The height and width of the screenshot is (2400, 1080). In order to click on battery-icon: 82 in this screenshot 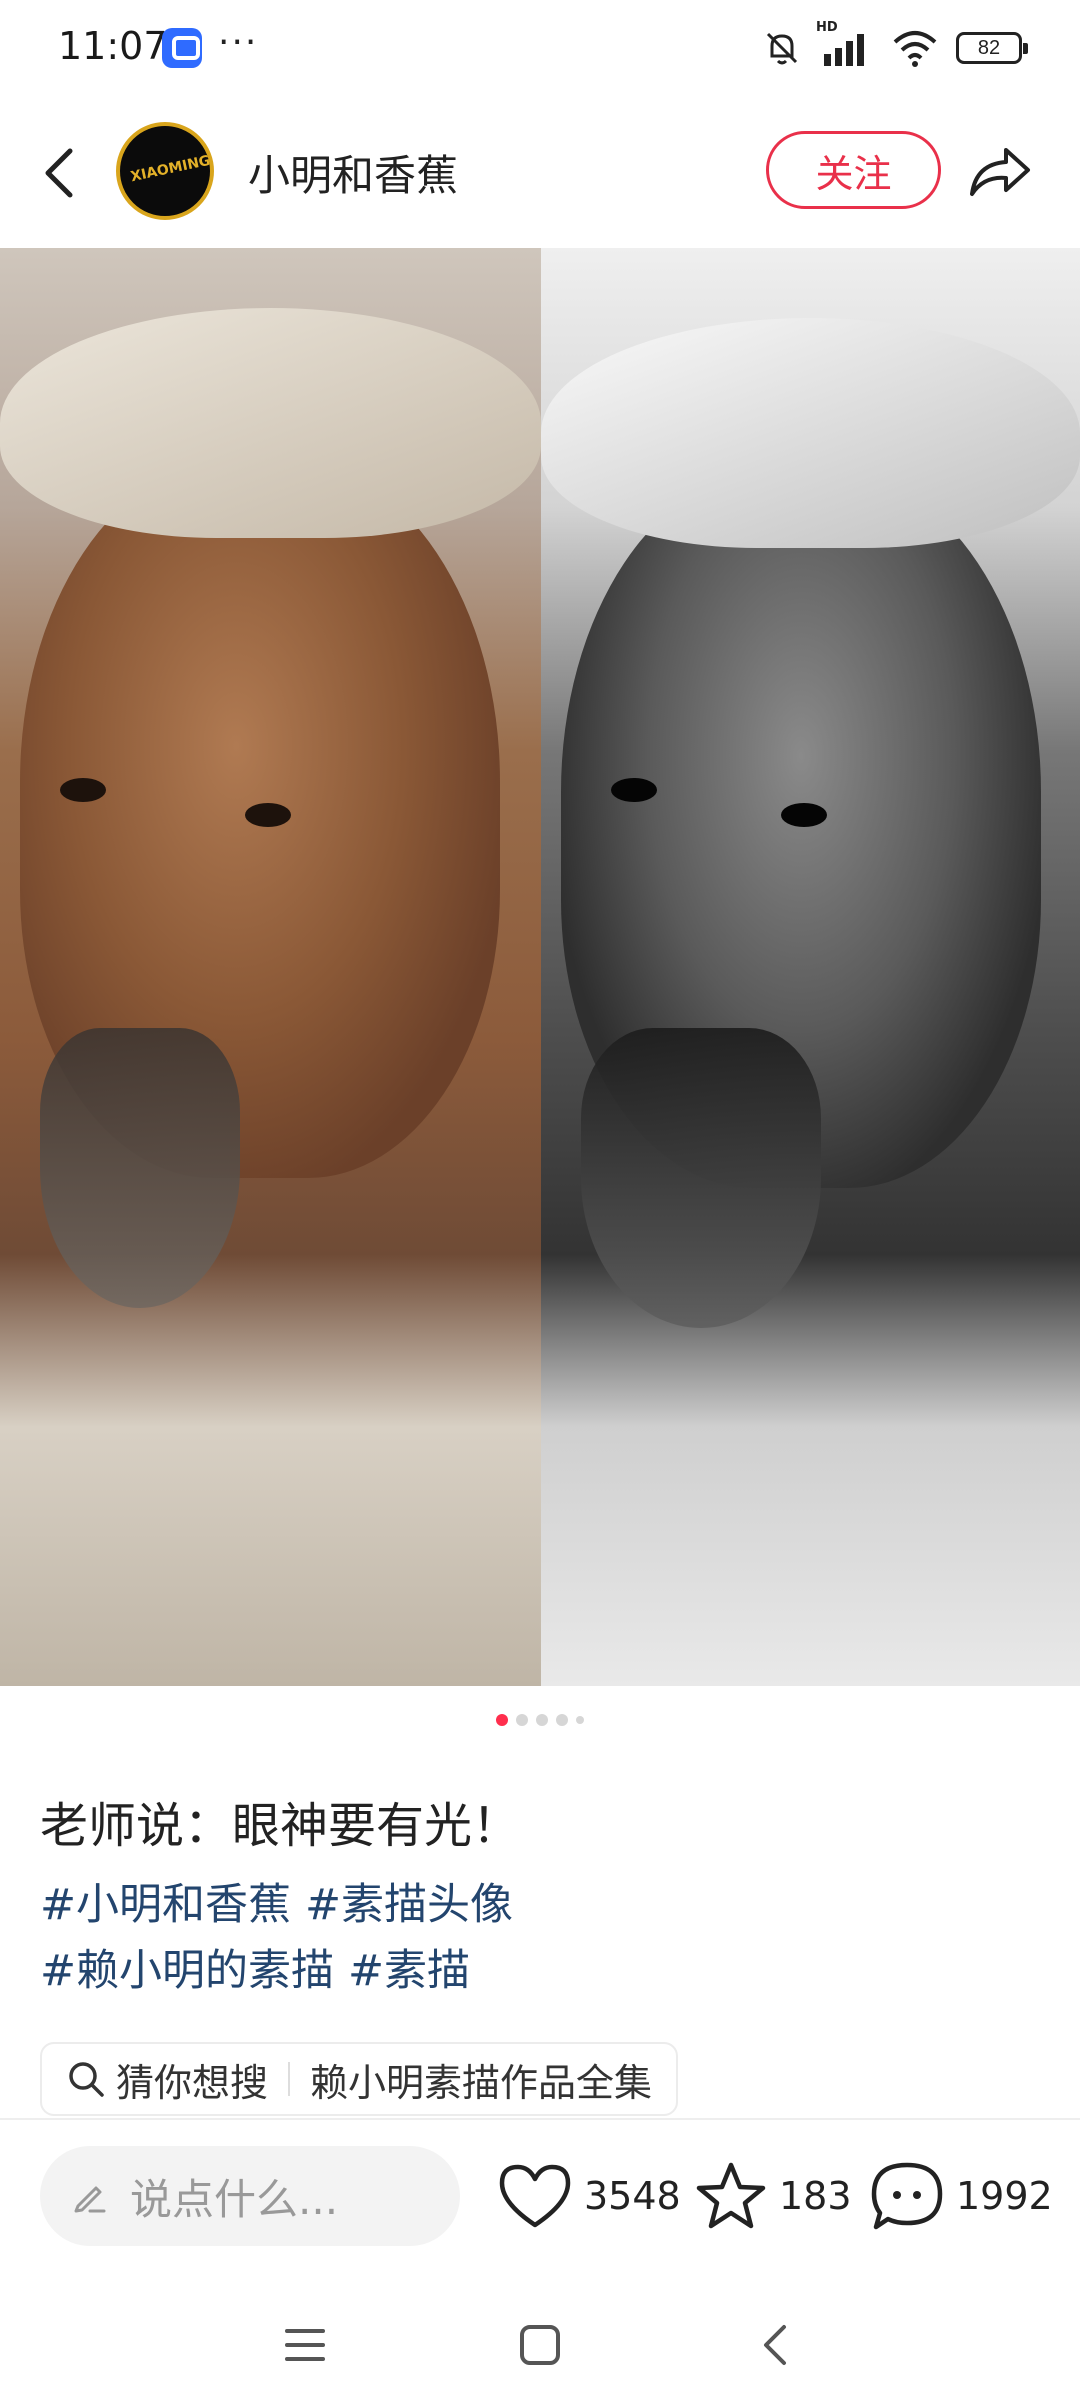, I will do `click(992, 48)`.